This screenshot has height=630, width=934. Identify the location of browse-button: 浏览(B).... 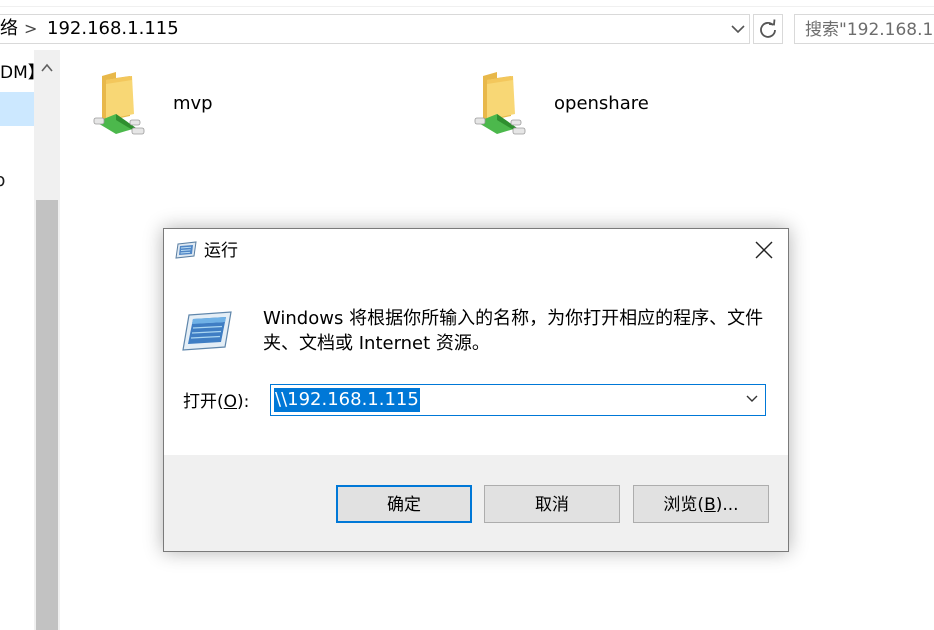
(701, 504).